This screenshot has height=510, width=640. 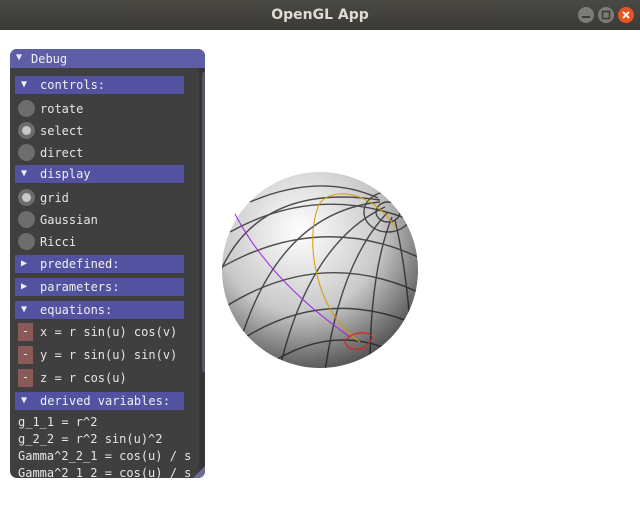 I want to click on header-parameters-label: parameters:, so click(x=80, y=287).